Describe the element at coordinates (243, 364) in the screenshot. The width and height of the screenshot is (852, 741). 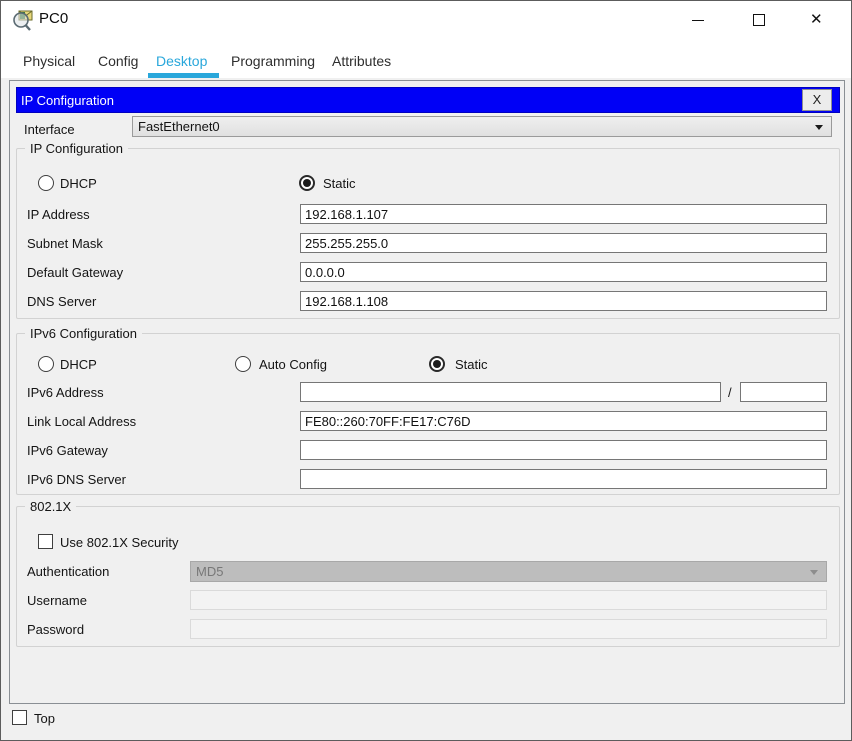
I see `ipv6-auto-config-radio` at that location.